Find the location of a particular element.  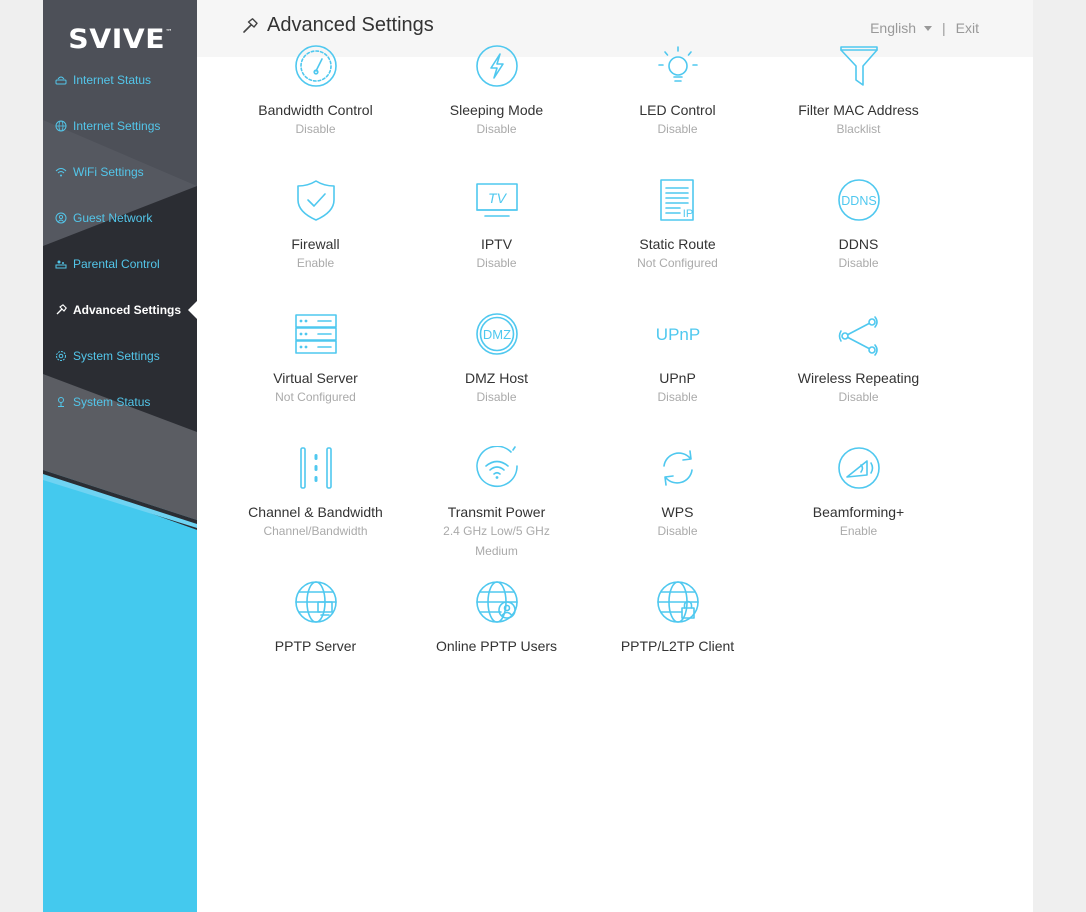

gear-icon is located at coordinates (61, 356).